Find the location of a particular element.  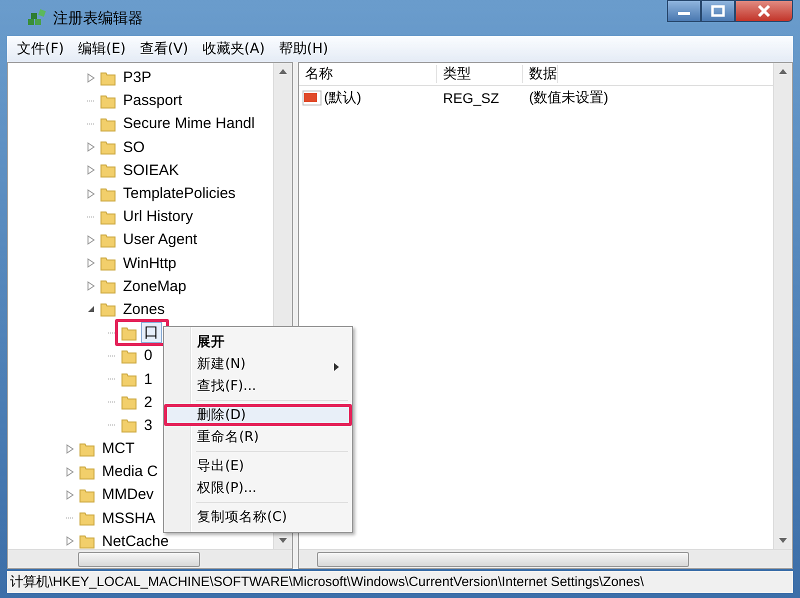

context-menu-item: 展开 is located at coordinates (258, 342).